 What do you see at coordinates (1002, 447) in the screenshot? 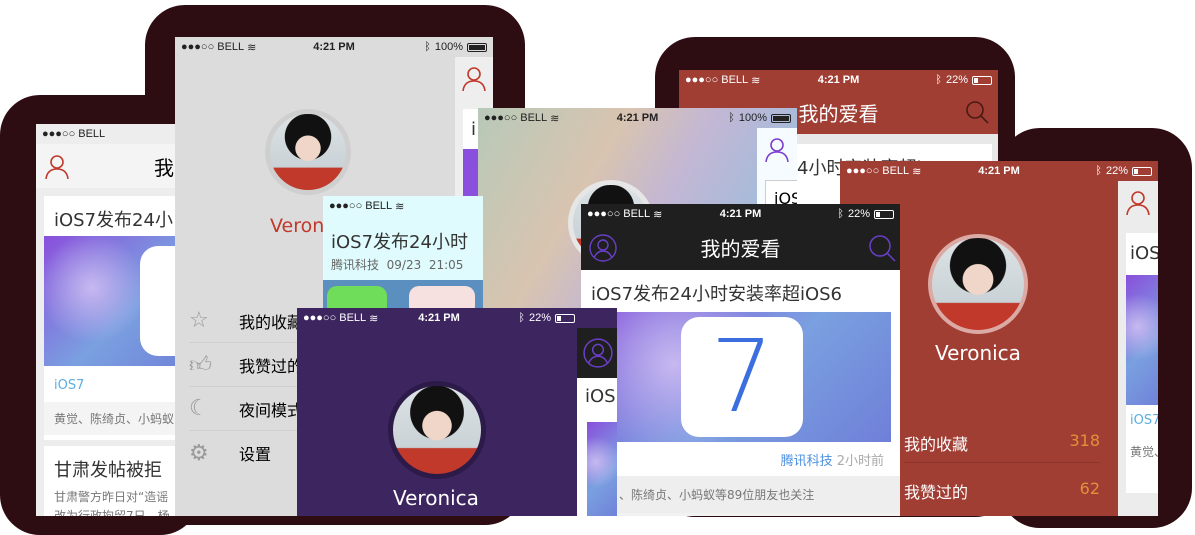
I see `menu-item-favorites: 我的收藏 318` at bounding box center [1002, 447].